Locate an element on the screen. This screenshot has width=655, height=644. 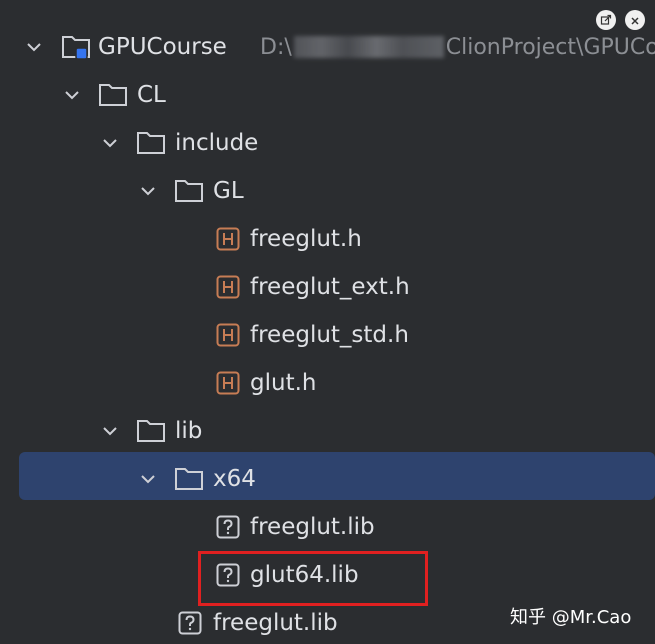
tree-node-cl: CL is located at coordinates (327, 95).